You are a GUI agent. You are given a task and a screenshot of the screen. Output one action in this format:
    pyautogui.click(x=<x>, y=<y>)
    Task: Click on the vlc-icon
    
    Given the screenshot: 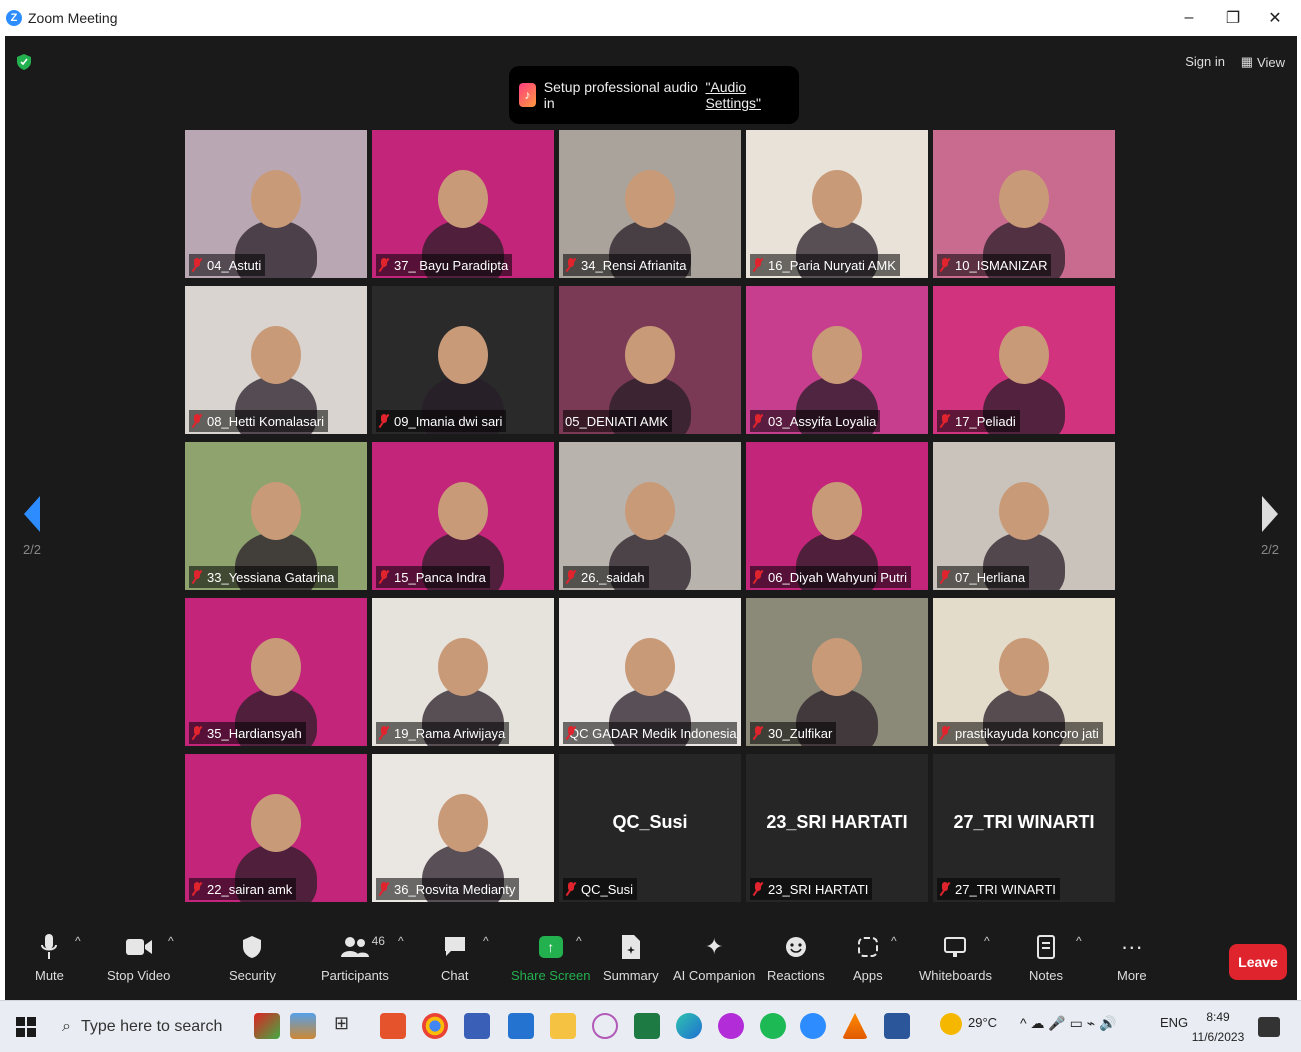 What is the action you would take?
    pyautogui.click(x=855, y=1026)
    